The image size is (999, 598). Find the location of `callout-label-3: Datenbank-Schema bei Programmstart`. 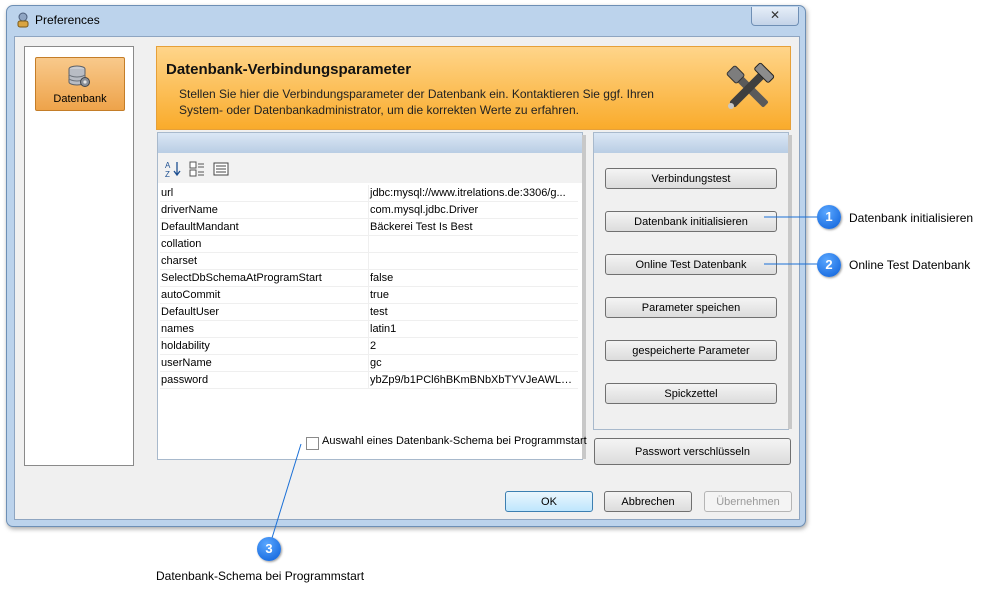

callout-label-3: Datenbank-Schema bei Programmstart is located at coordinates (260, 576).